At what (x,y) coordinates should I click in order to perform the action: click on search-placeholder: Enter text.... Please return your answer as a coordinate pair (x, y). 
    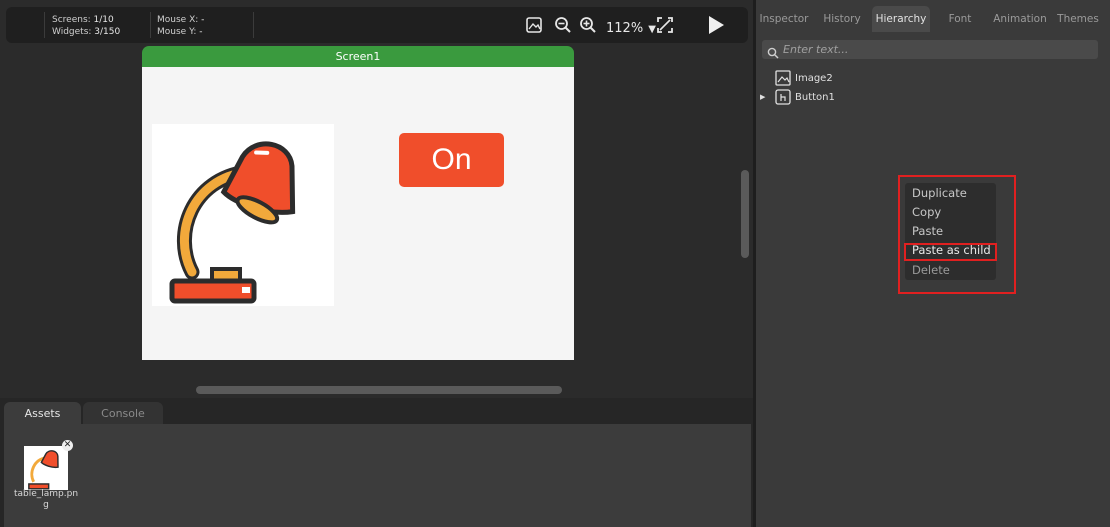
    Looking at the image, I should click on (816, 49).